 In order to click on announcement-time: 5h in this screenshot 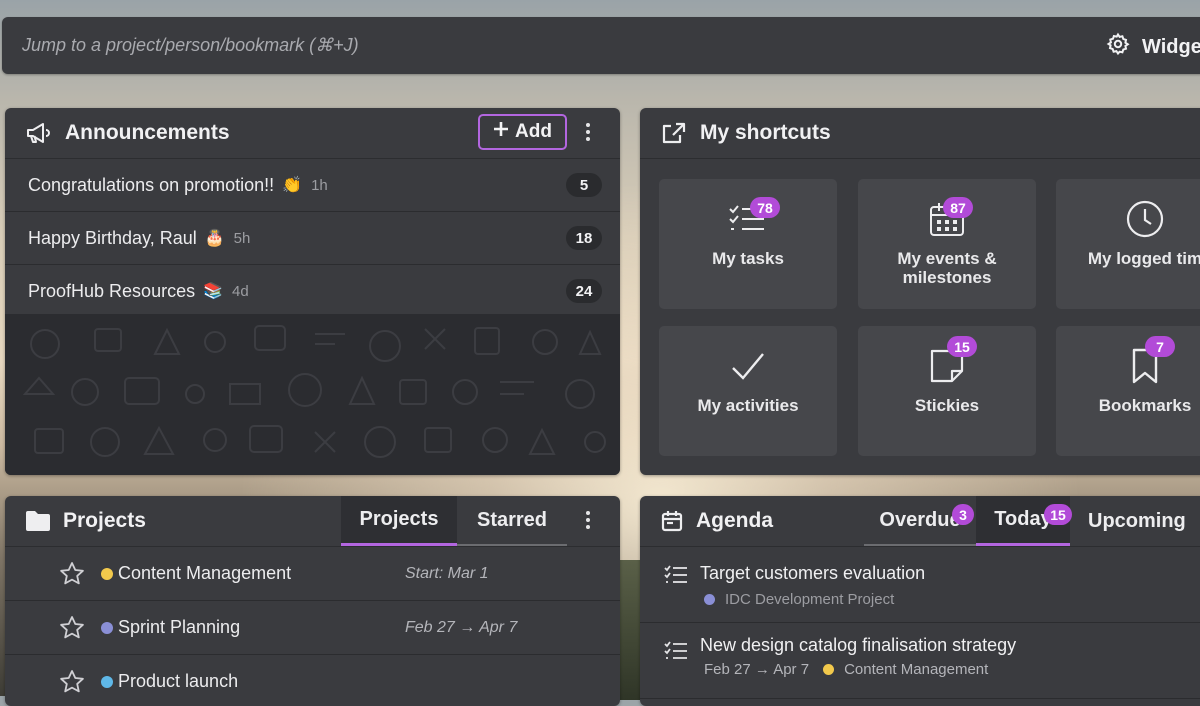, I will do `click(242, 238)`.